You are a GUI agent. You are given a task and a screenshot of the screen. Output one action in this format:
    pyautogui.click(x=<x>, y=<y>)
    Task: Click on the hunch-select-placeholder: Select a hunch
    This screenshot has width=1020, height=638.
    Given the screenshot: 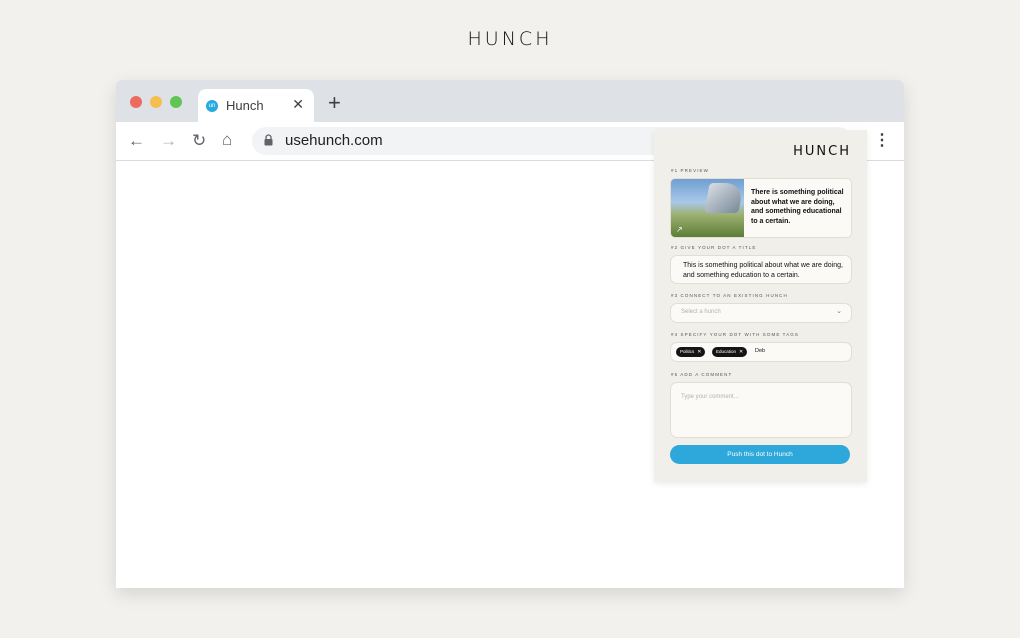 What is the action you would take?
    pyautogui.click(x=701, y=312)
    